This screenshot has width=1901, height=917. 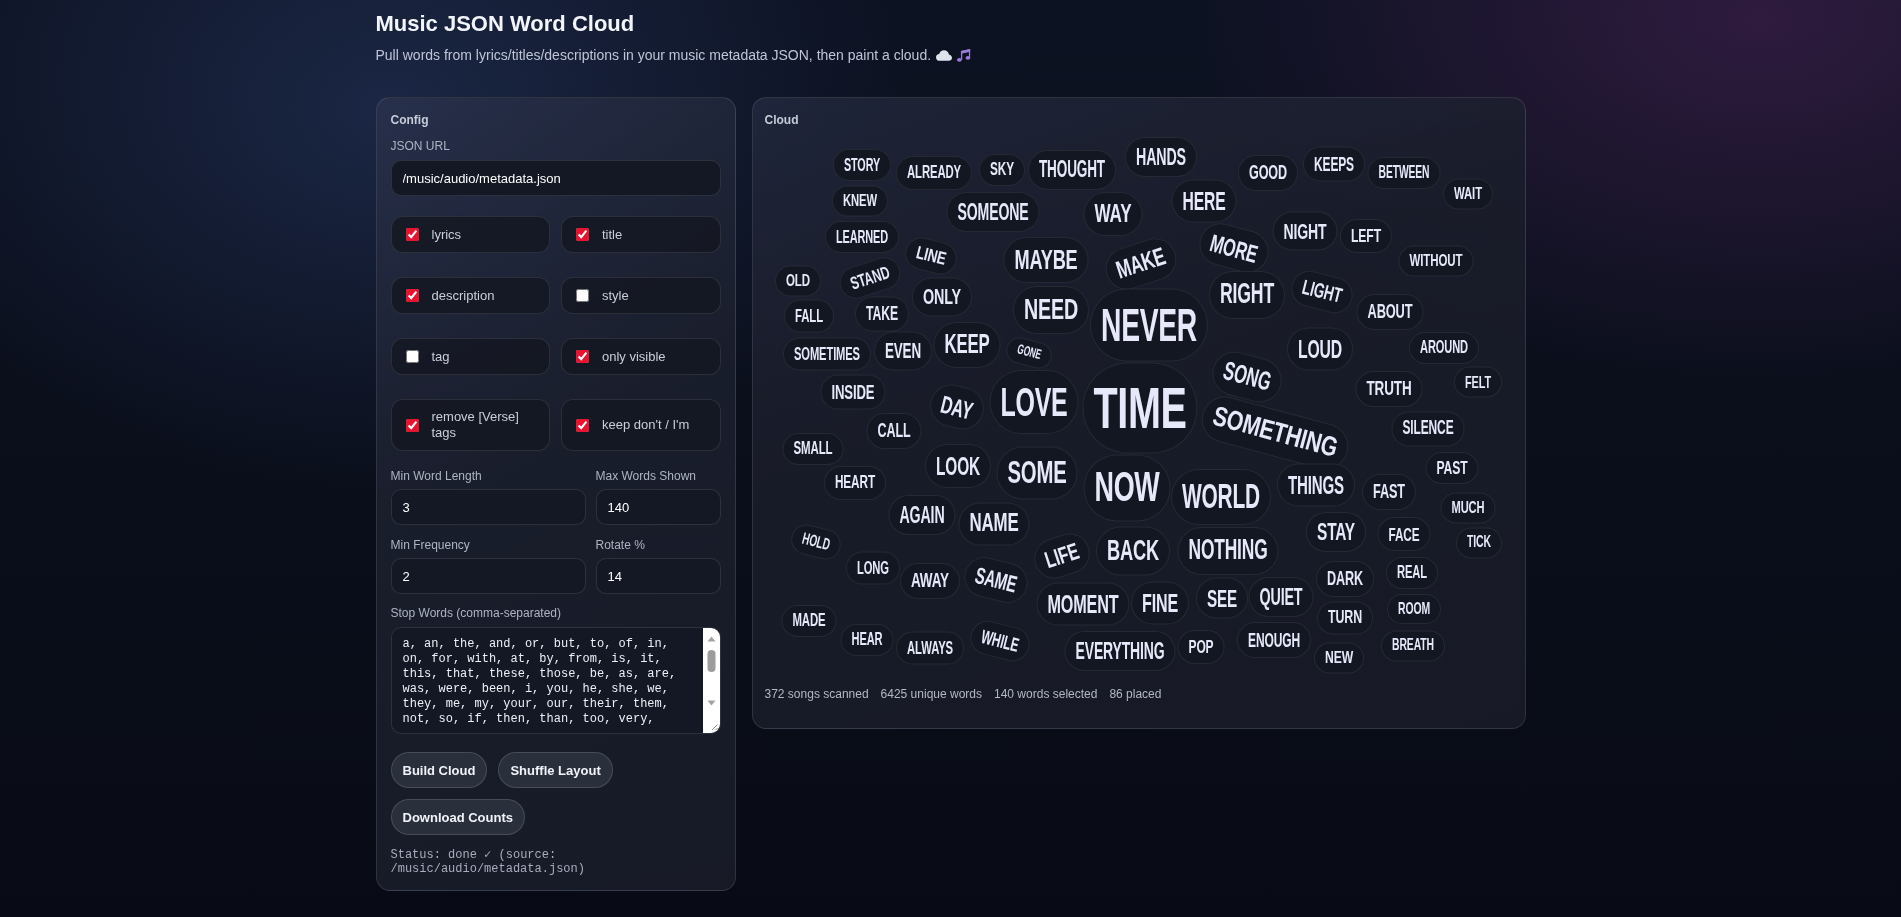 What do you see at coordinates (934, 173) in the screenshot?
I see `cloud-word: ALREADY` at bounding box center [934, 173].